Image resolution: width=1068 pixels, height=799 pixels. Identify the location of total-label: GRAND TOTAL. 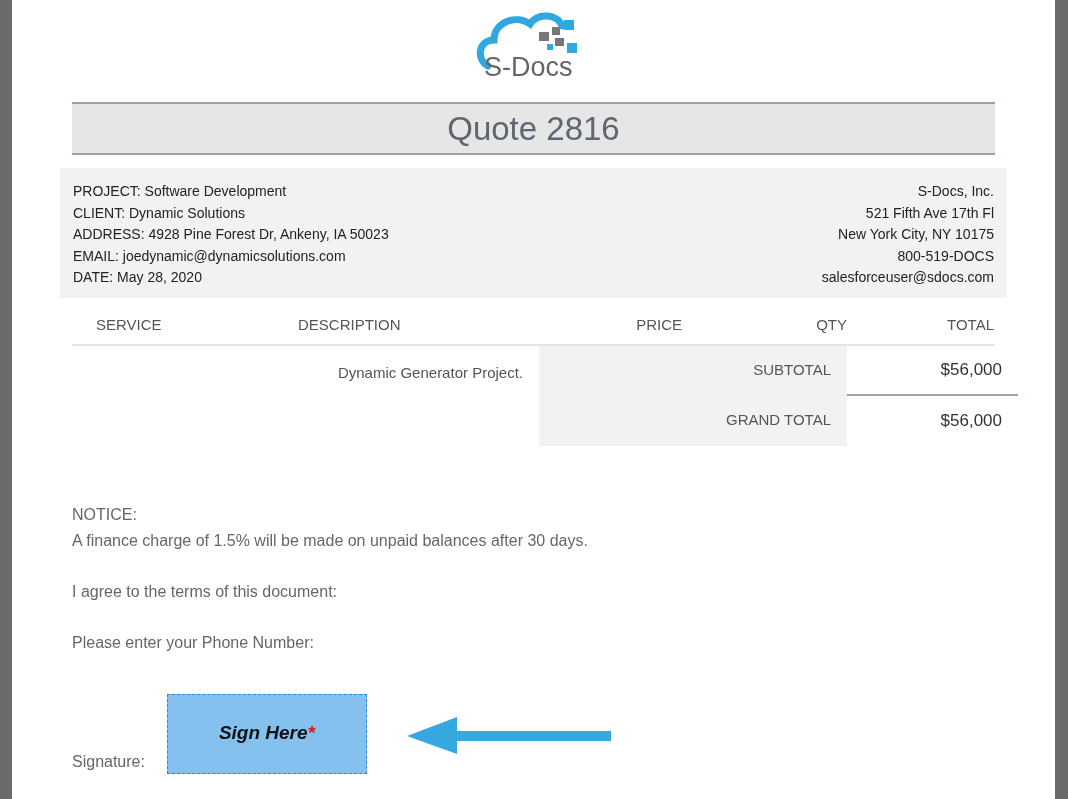
(778, 420).